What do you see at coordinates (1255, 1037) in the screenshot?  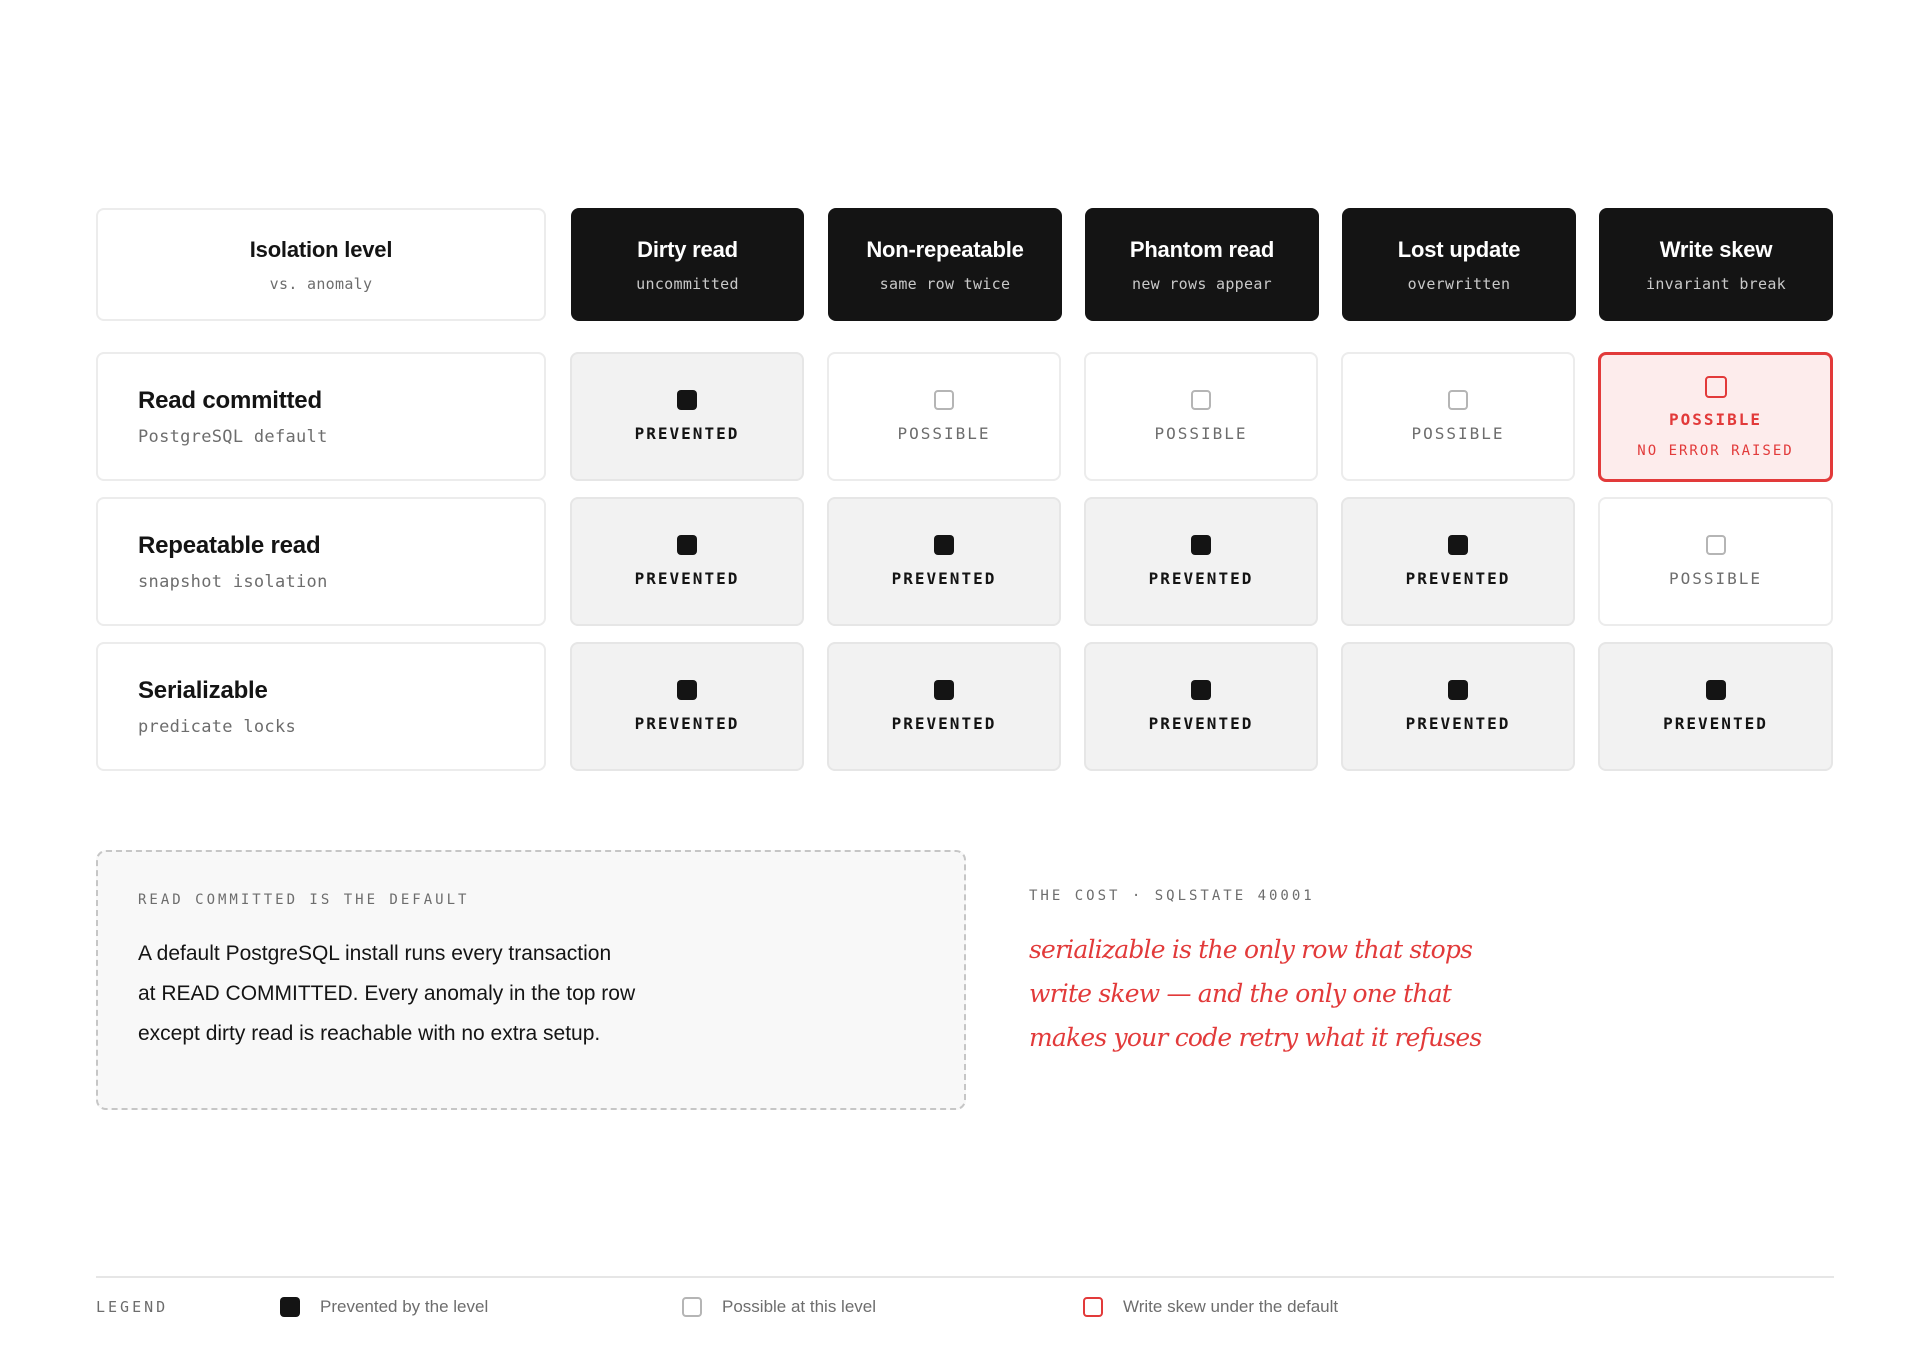 I see `cost-line: makes your code retry what it refuses` at bounding box center [1255, 1037].